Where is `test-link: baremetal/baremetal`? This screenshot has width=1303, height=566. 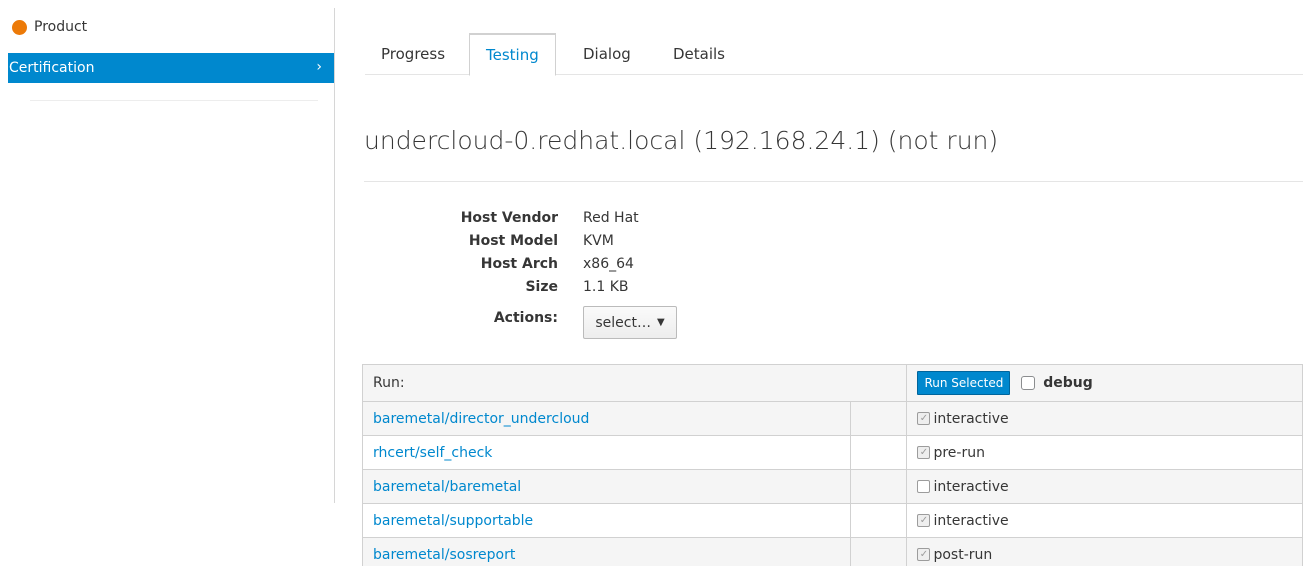
test-link: baremetal/baremetal is located at coordinates (447, 487).